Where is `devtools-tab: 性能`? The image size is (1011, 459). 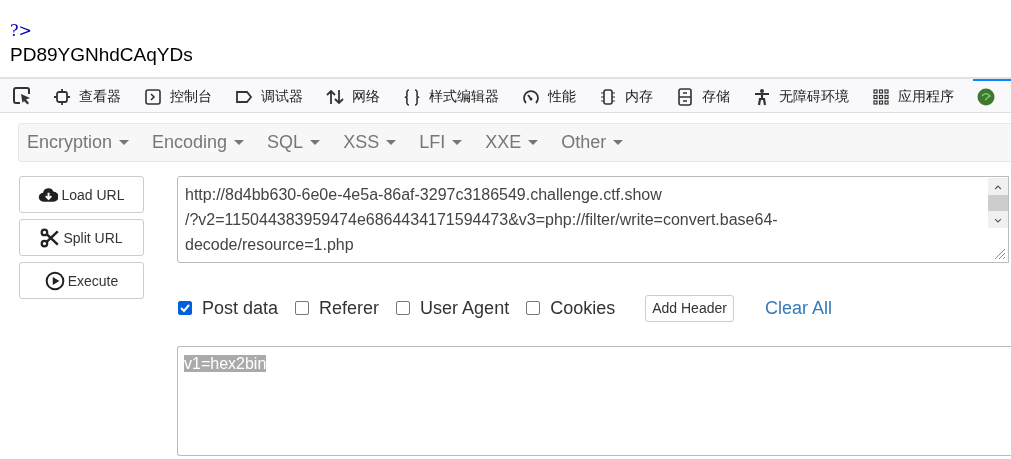
devtools-tab: 性能 is located at coordinates (556, 95).